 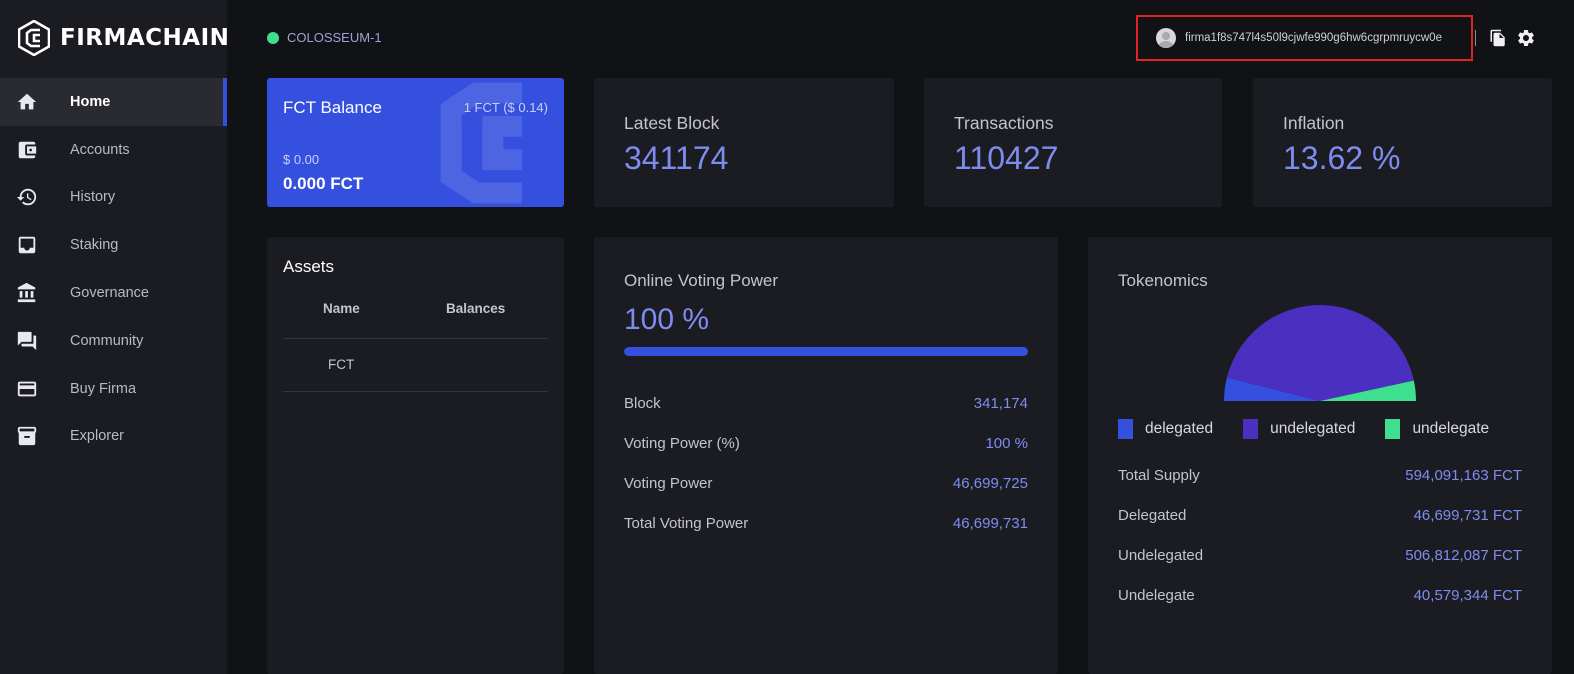 I want to click on brand: FIRMACHAIN, so click(x=123, y=38).